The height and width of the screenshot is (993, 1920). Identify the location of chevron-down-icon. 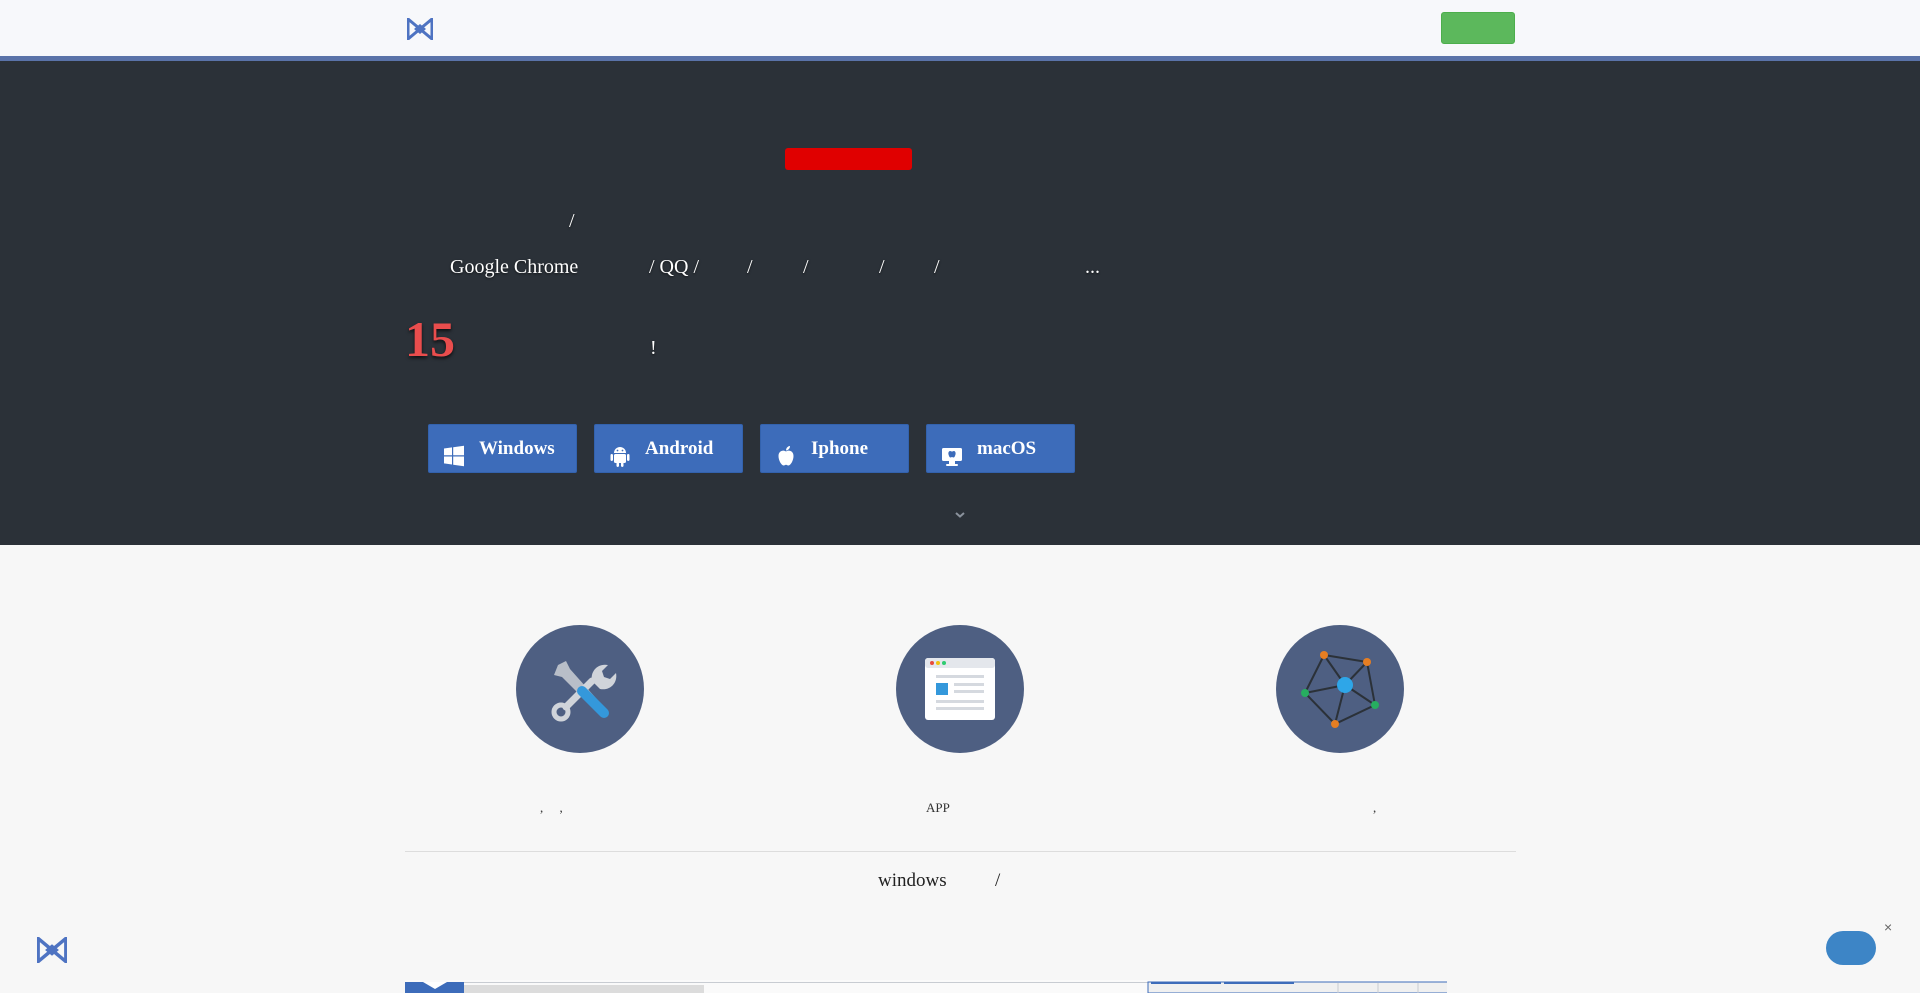
(960, 515).